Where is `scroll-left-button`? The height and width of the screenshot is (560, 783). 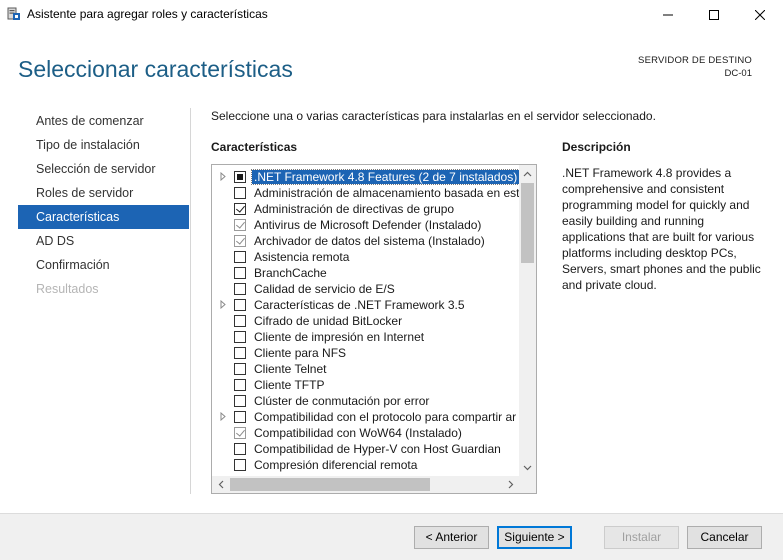 scroll-left-button is located at coordinates (220, 484).